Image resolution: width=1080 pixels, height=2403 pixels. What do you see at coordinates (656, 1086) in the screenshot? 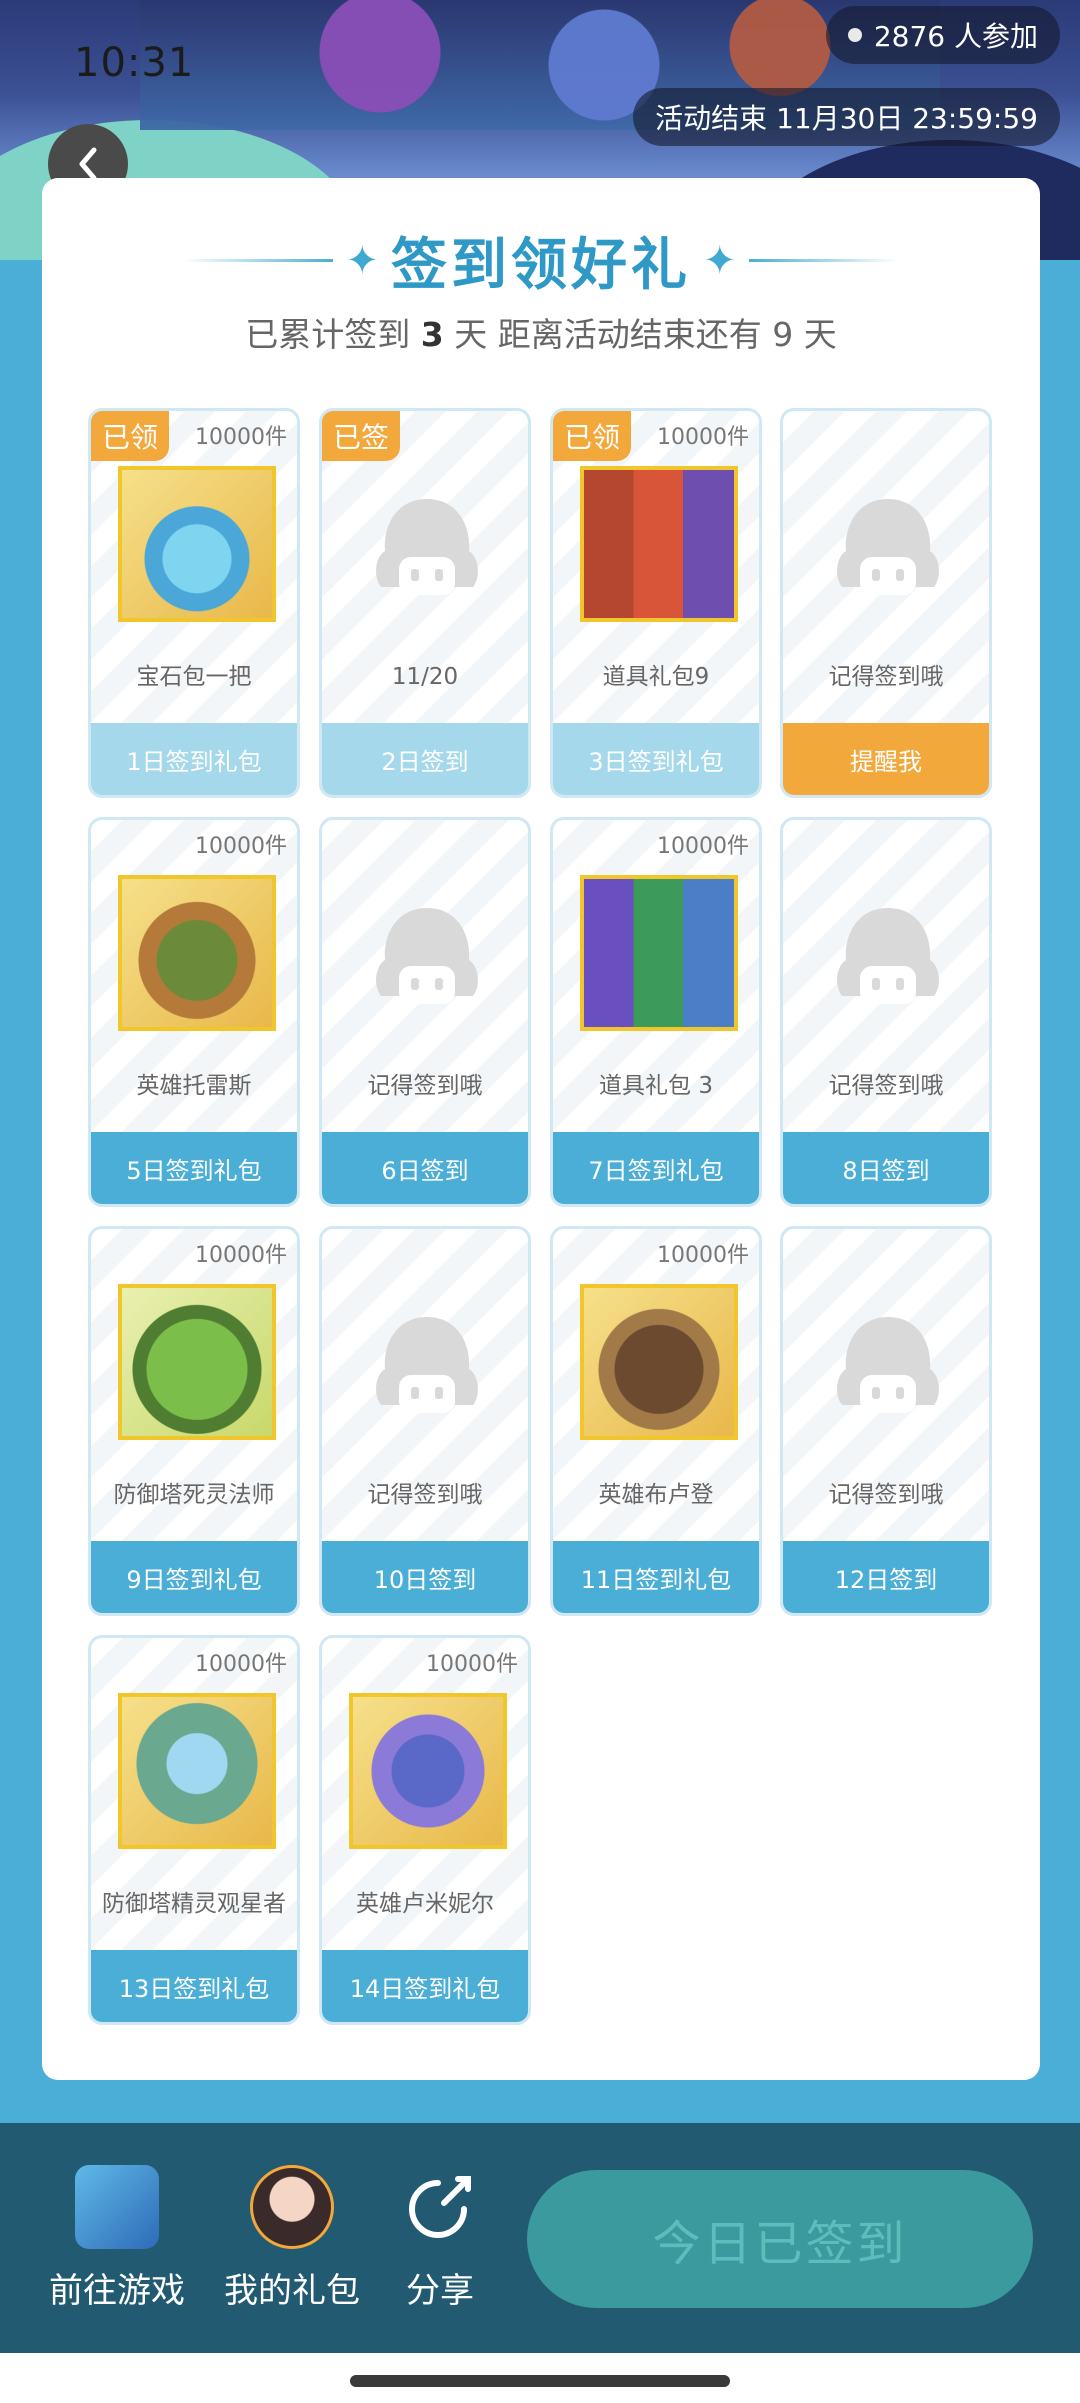
I see `reward-name: 道具礼包 3` at bounding box center [656, 1086].